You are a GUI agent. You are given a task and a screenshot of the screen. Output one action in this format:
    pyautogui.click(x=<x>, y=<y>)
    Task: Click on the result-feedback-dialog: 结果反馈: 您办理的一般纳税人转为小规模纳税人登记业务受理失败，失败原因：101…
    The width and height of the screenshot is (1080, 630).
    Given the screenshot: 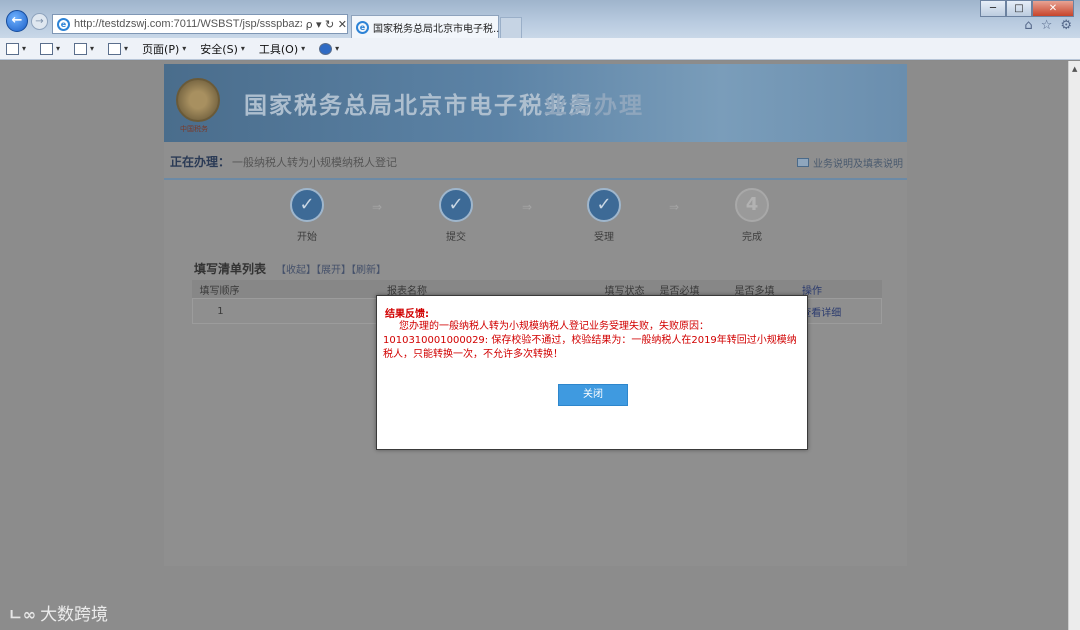 What is the action you would take?
    pyautogui.click(x=592, y=372)
    